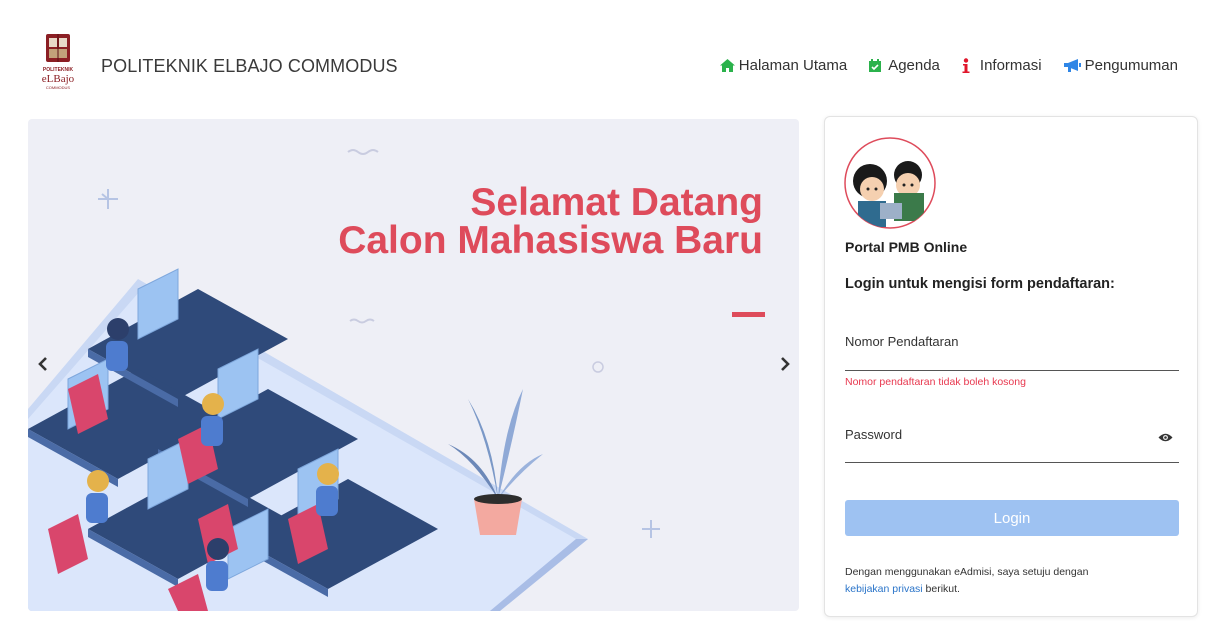  I want to click on nomor-error-message: Nomor pendaftaran tidak boleh kosong, so click(935, 382).